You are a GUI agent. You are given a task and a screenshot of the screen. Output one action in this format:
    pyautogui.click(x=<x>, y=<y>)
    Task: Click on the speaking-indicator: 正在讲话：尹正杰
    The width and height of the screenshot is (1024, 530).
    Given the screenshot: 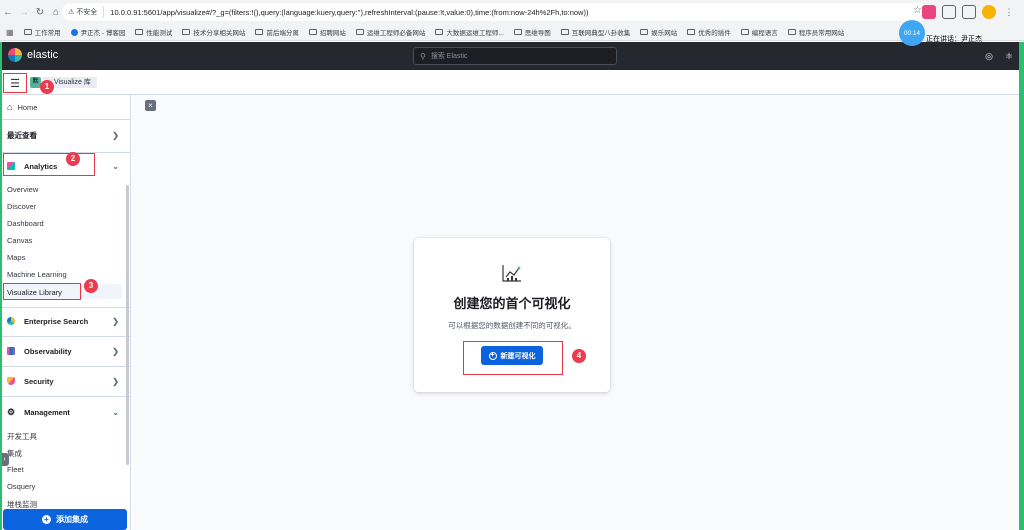 What is the action you would take?
    pyautogui.click(x=954, y=39)
    